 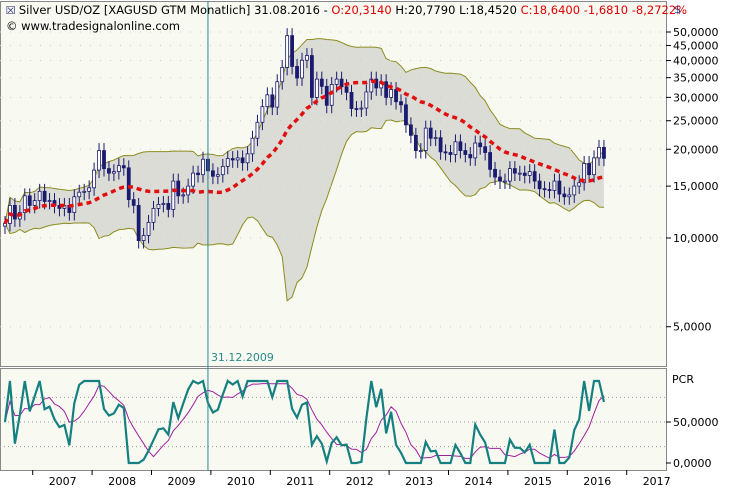 I want to click on x-tick-label: 2011, so click(x=300, y=481).